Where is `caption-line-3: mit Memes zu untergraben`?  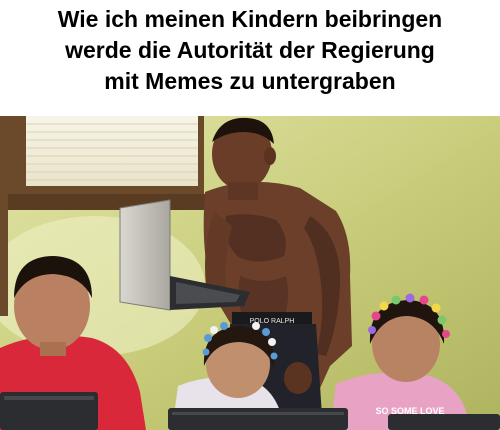
caption-line-3: mit Memes zu untergraben is located at coordinates (250, 81).